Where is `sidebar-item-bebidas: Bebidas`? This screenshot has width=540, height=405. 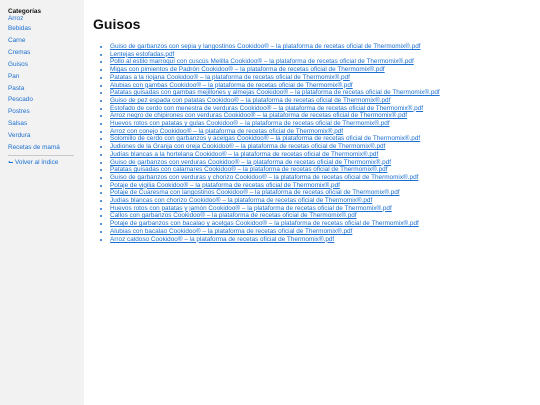 sidebar-item-bebidas: Bebidas is located at coordinates (46, 29).